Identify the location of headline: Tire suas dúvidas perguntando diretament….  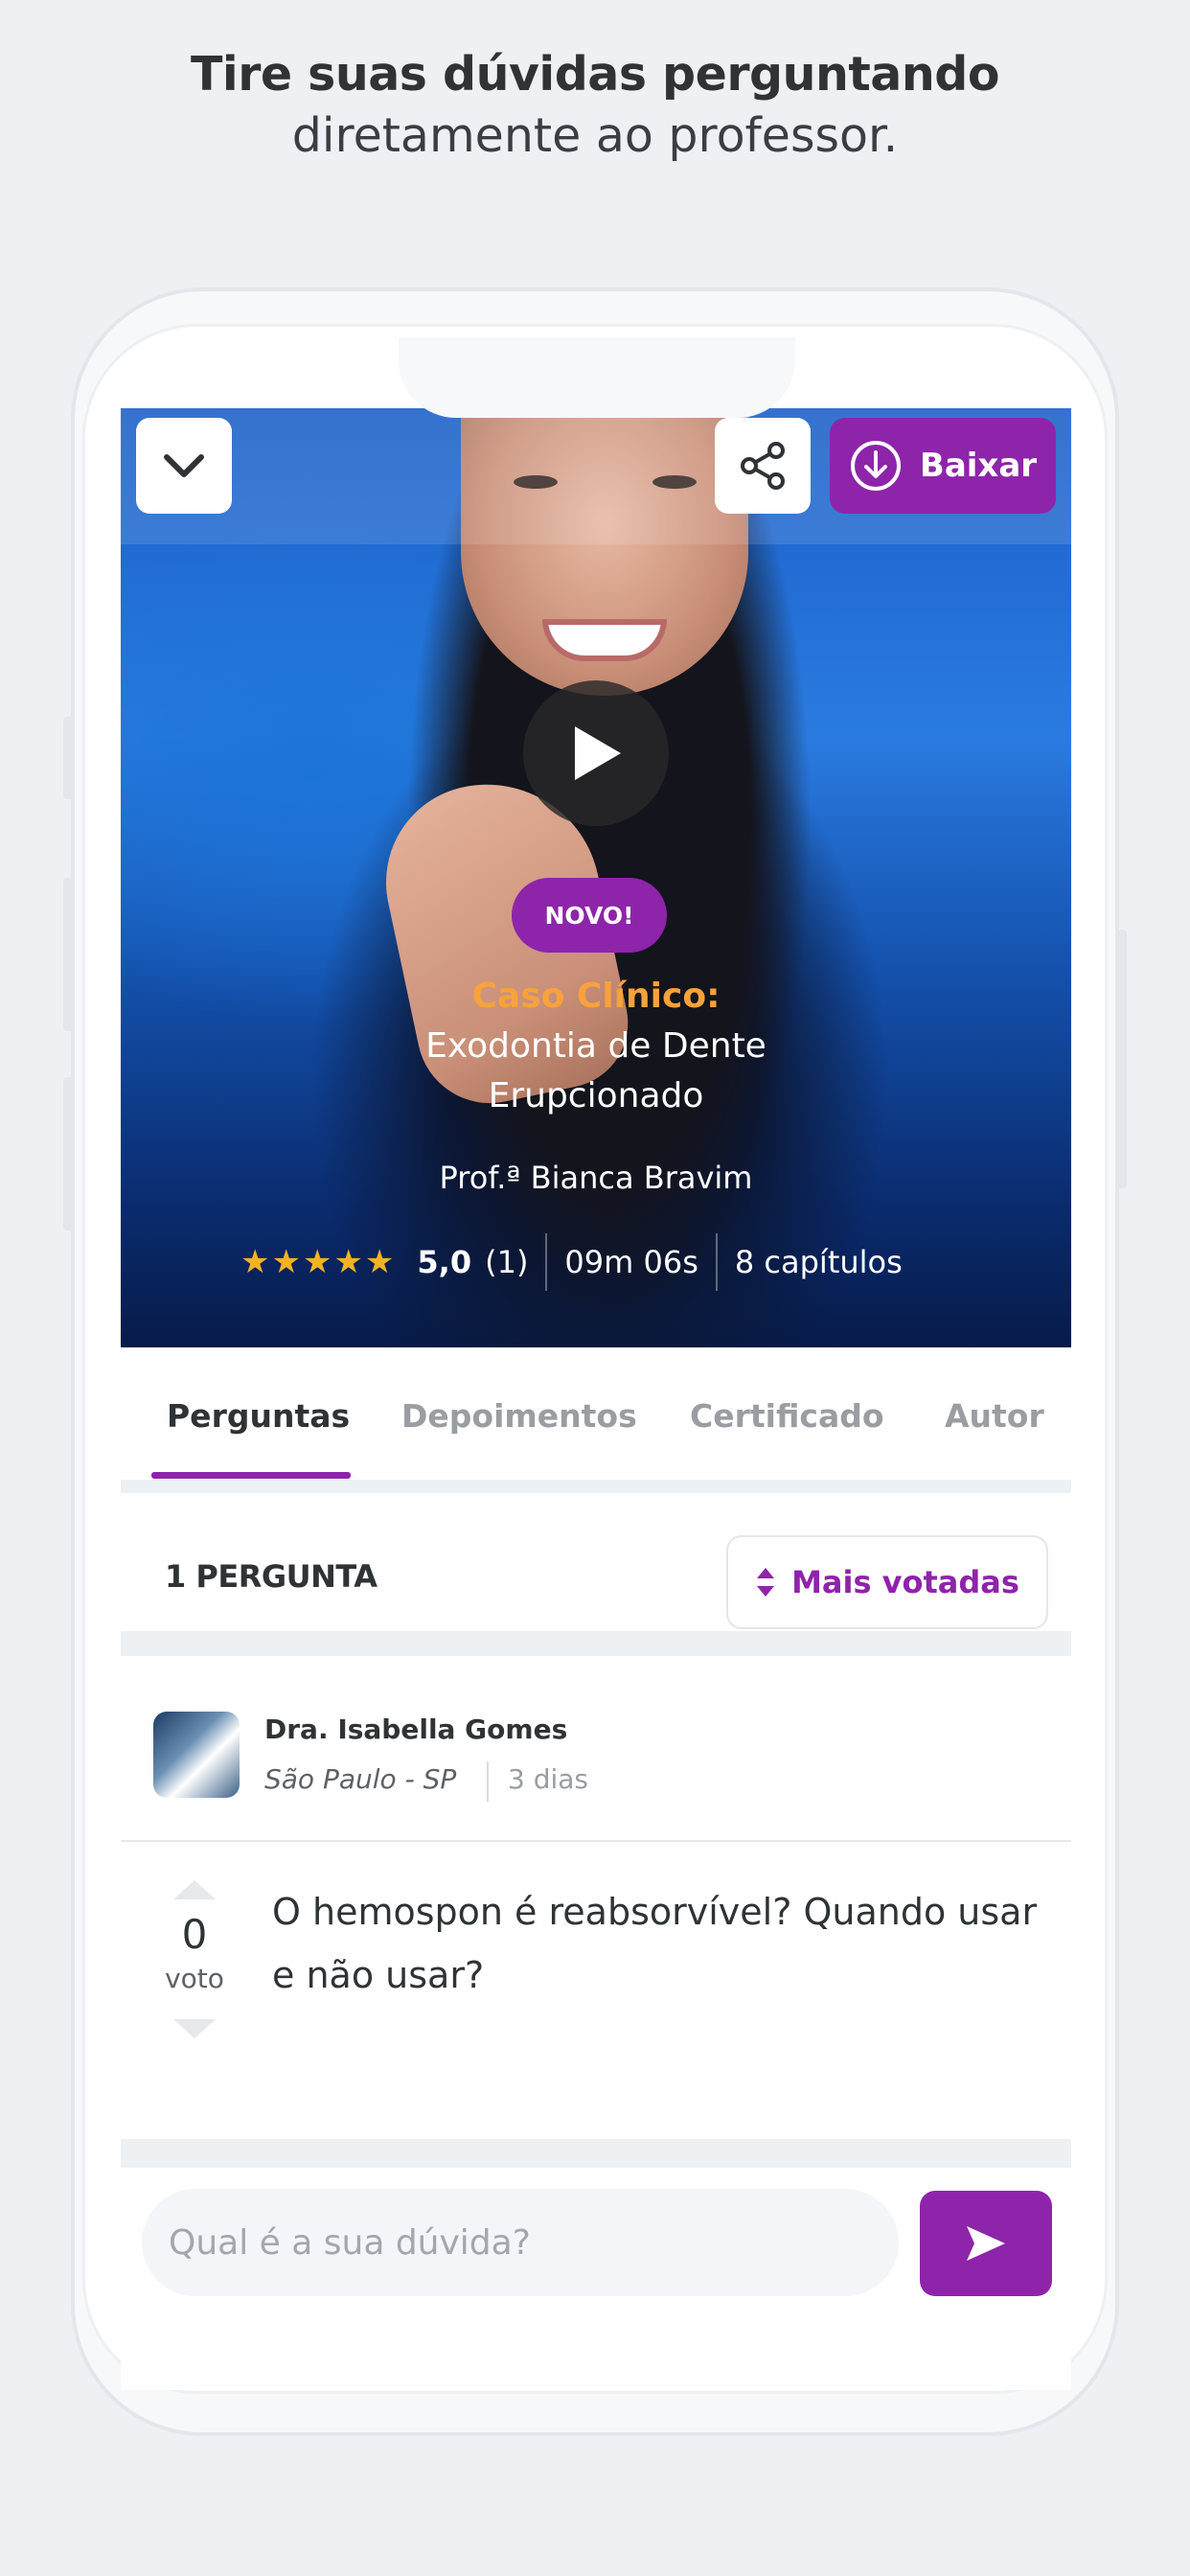
(595, 105).